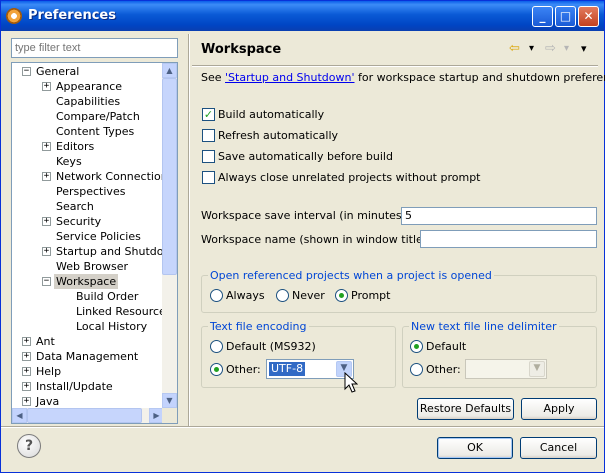 The width and height of the screenshot is (605, 473). Describe the element at coordinates (537, 369) in the screenshot. I see `chevron-down-icon: ▼` at that location.